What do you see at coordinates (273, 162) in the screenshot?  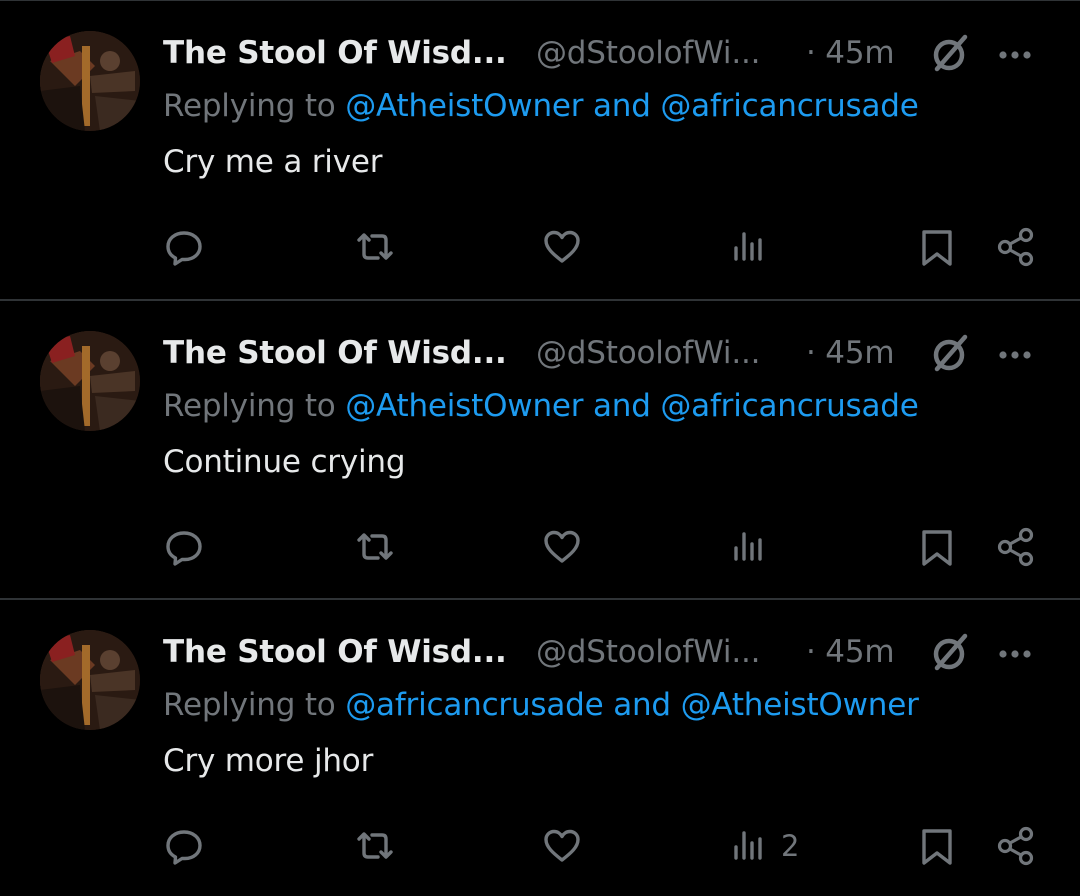 I see `tweet-text: Cry me a river` at bounding box center [273, 162].